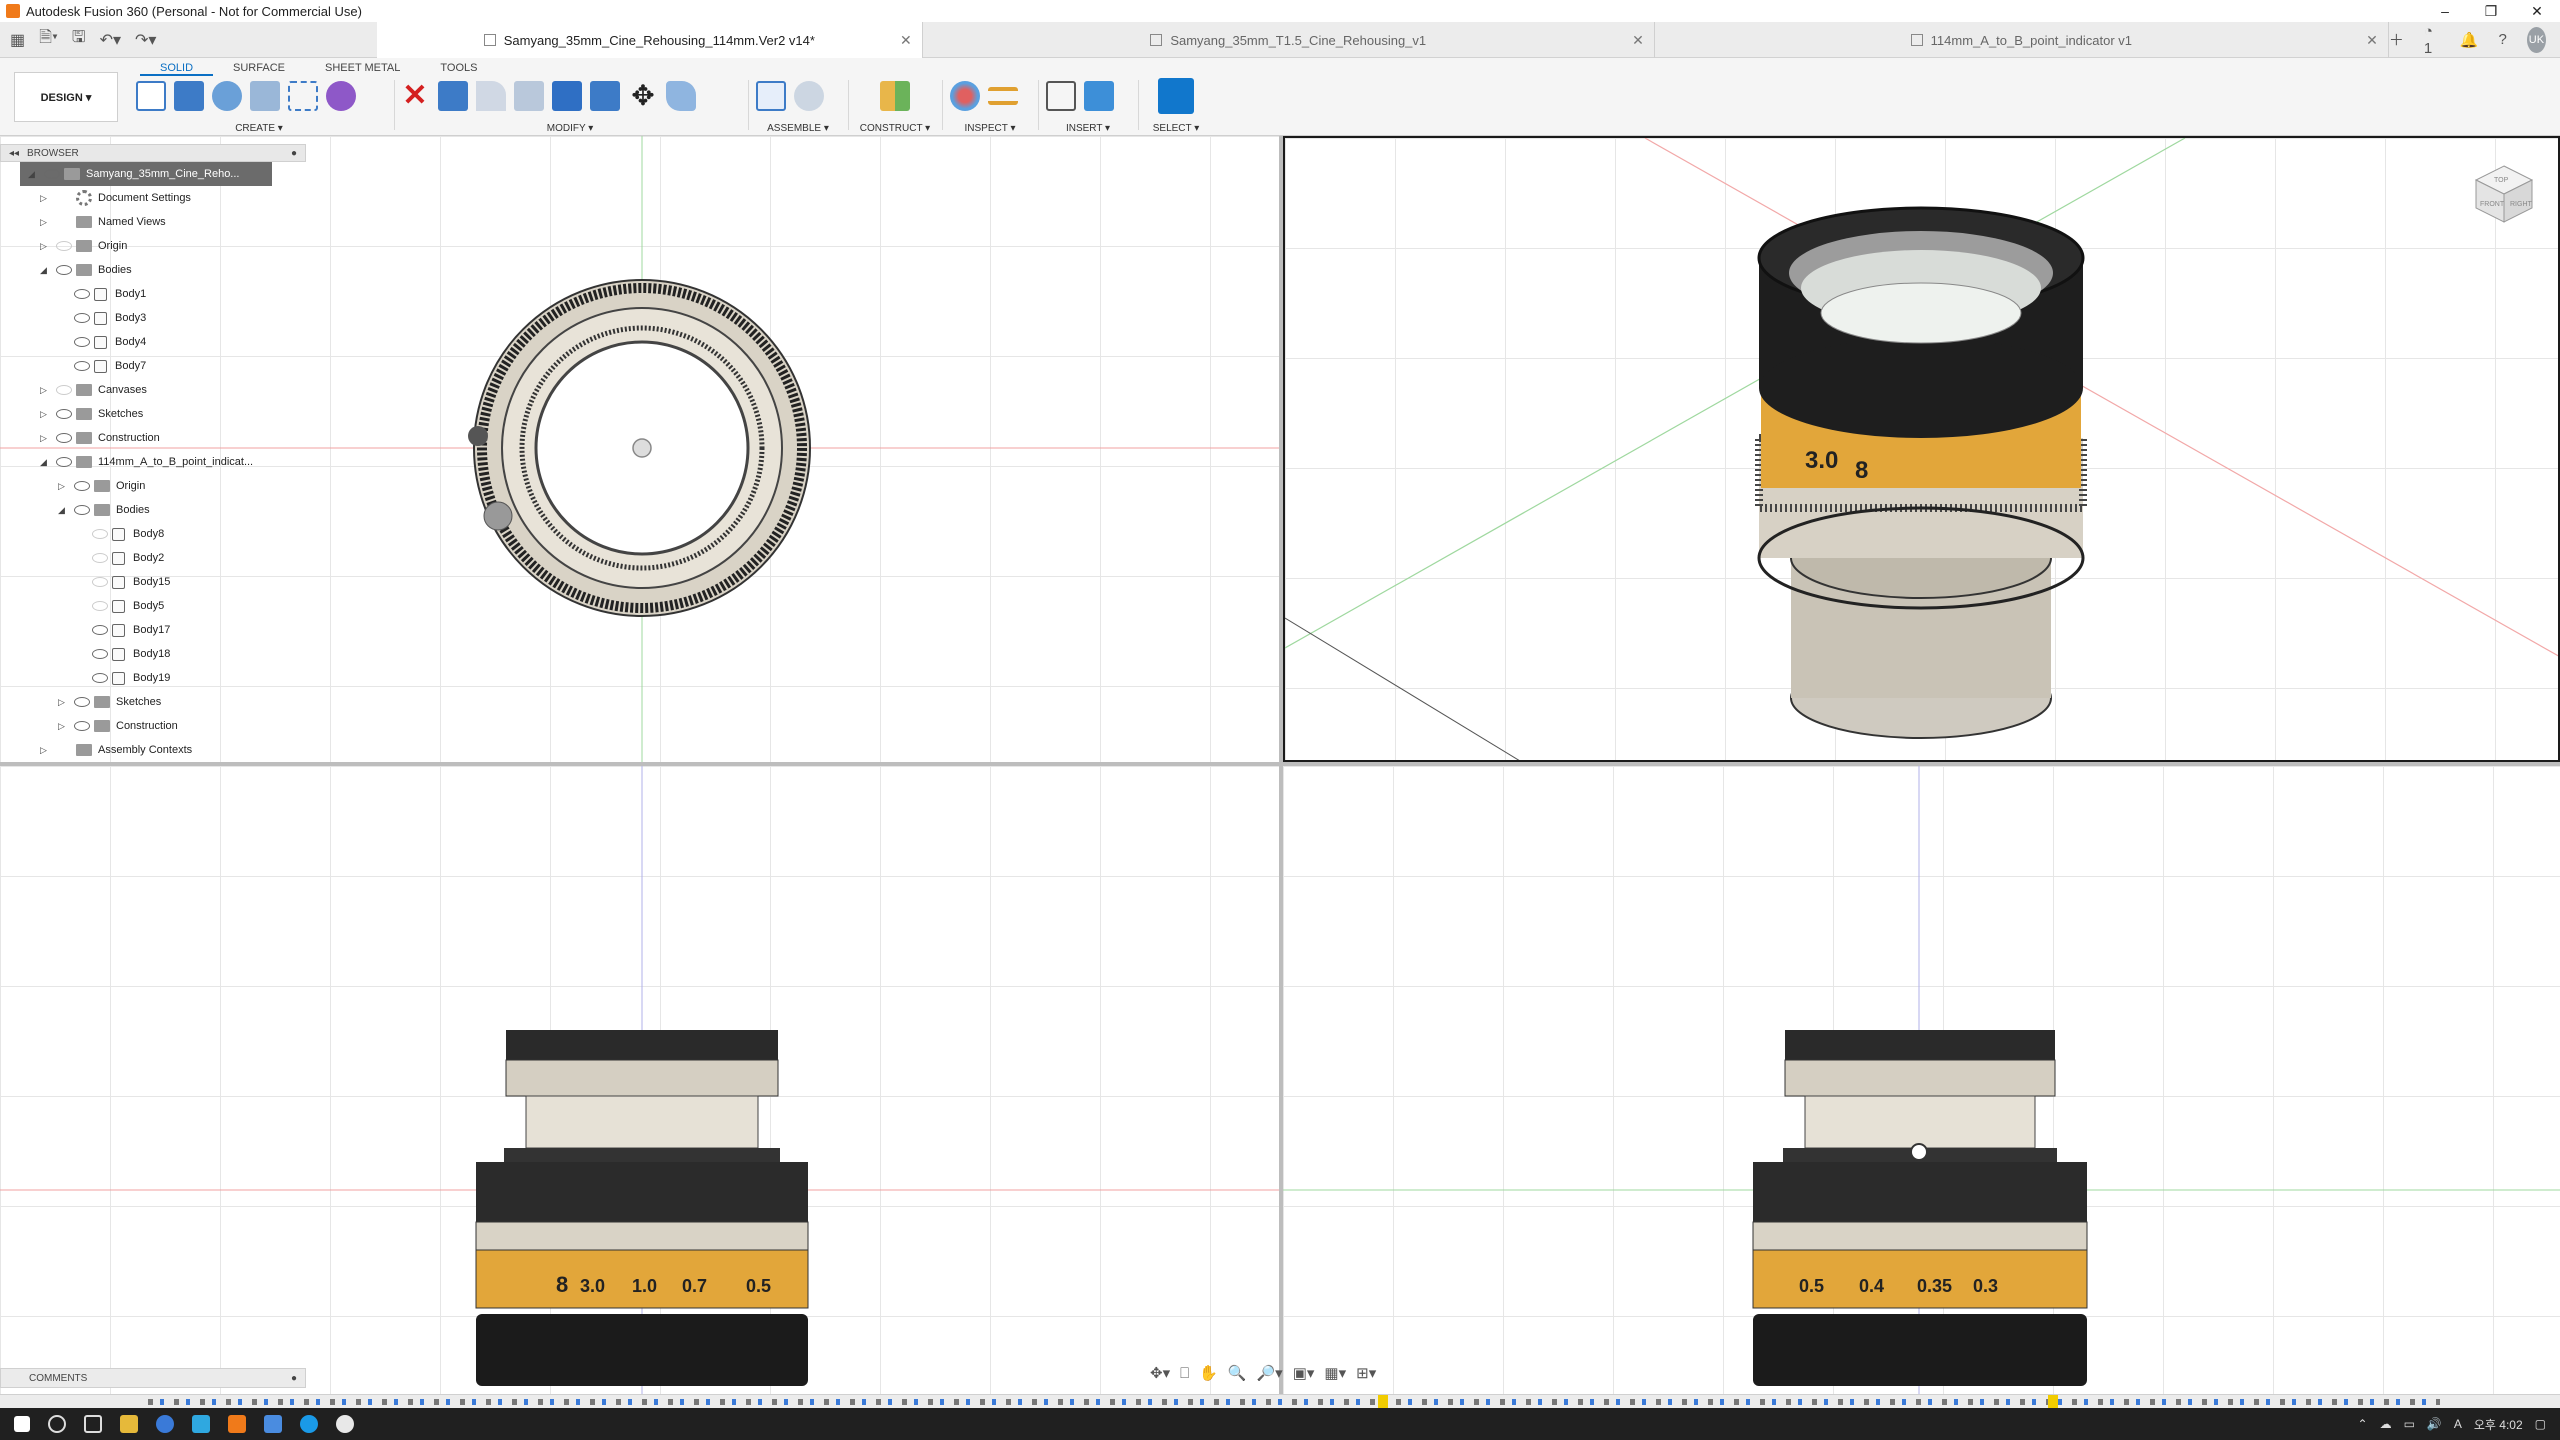 The height and width of the screenshot is (1440, 2560). Describe the element at coordinates (570, 128) in the screenshot. I see `modify-menu: MODIFY ▾` at that location.